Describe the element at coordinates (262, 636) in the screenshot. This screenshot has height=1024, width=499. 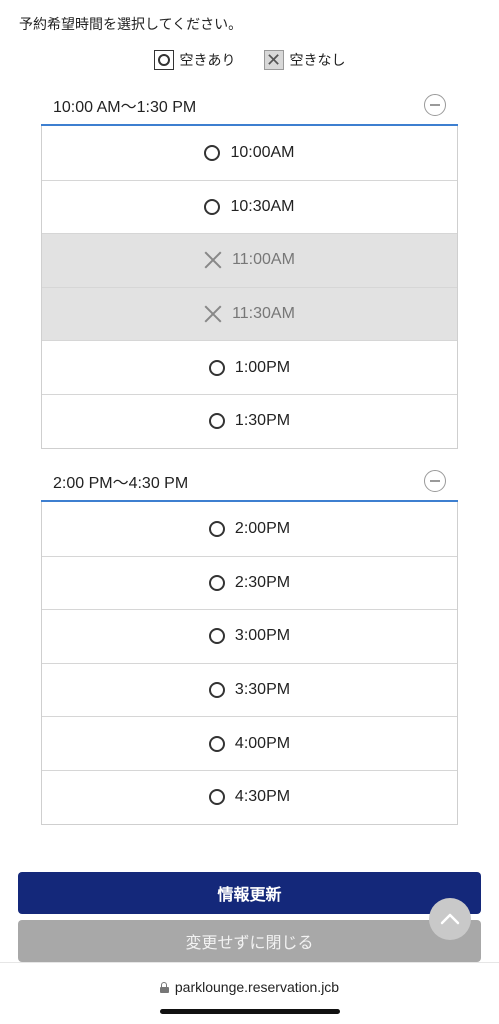
I see `slot-time: 3:00PM` at that location.